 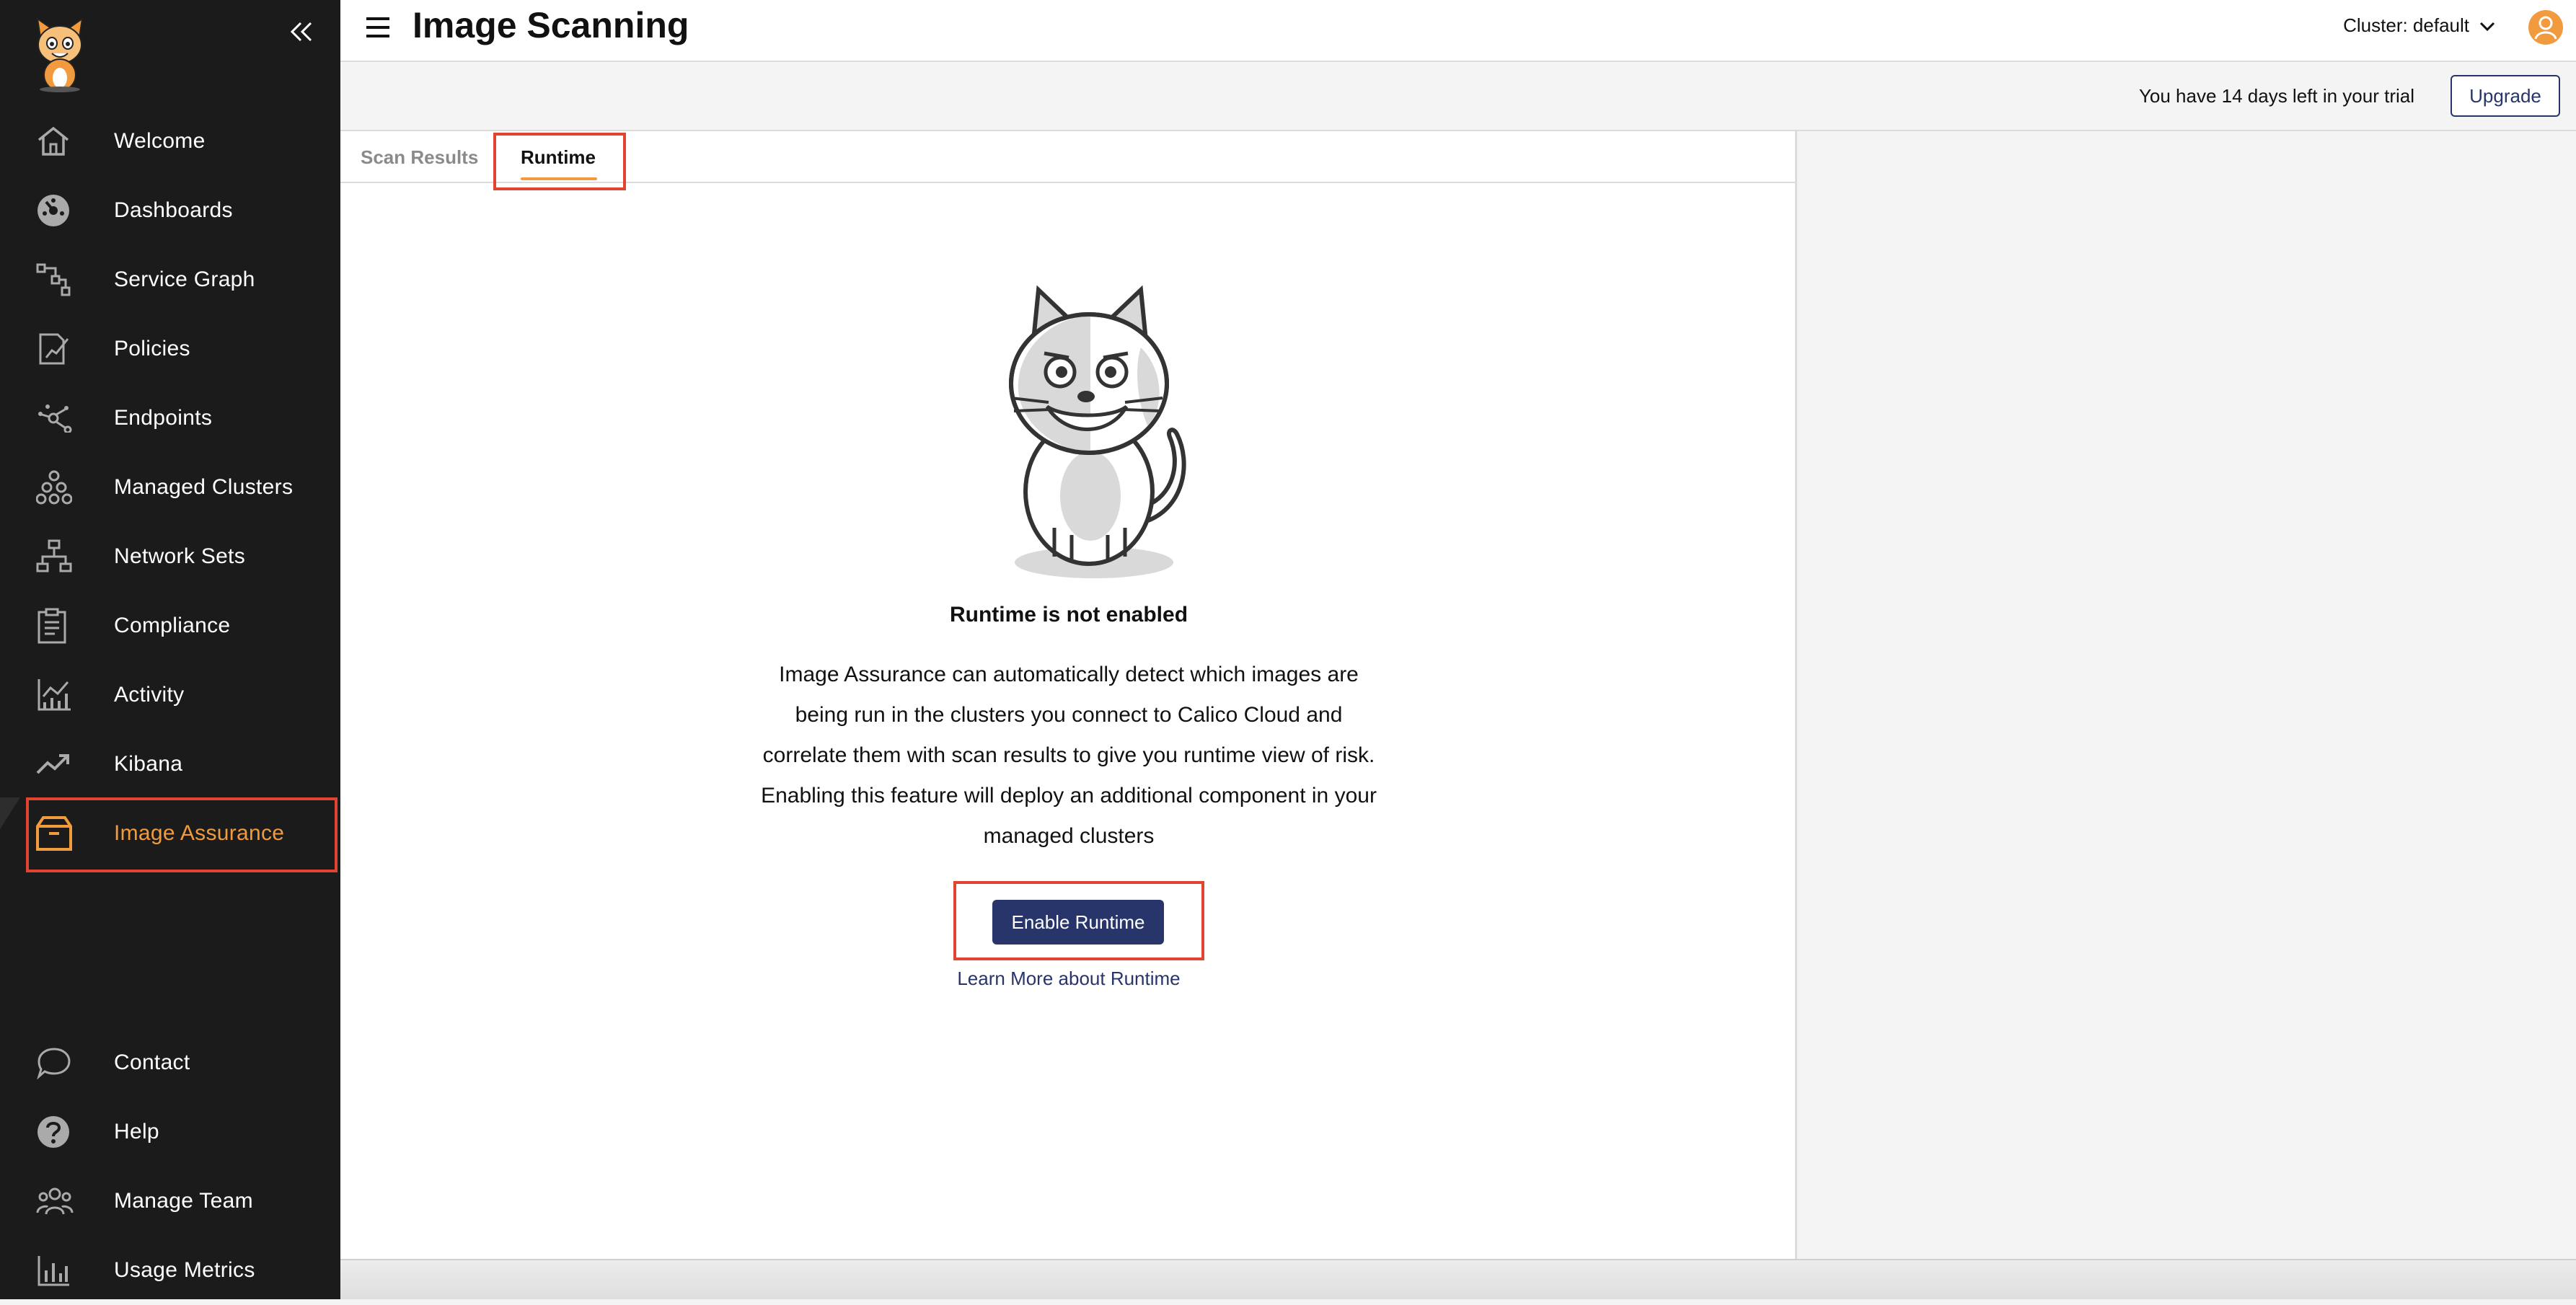 I want to click on service-graph-icon, so click(x=57, y=279).